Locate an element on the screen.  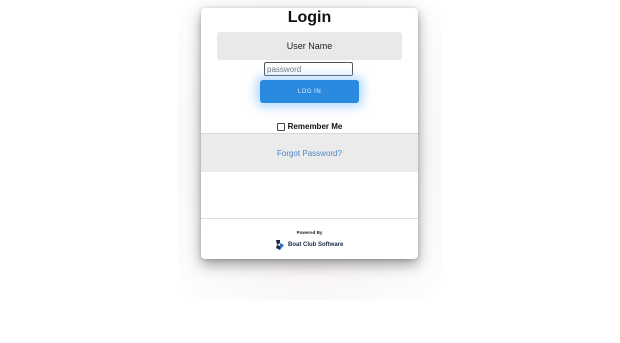
forgot-password-panel: Forgot Password? is located at coordinates (309, 152).